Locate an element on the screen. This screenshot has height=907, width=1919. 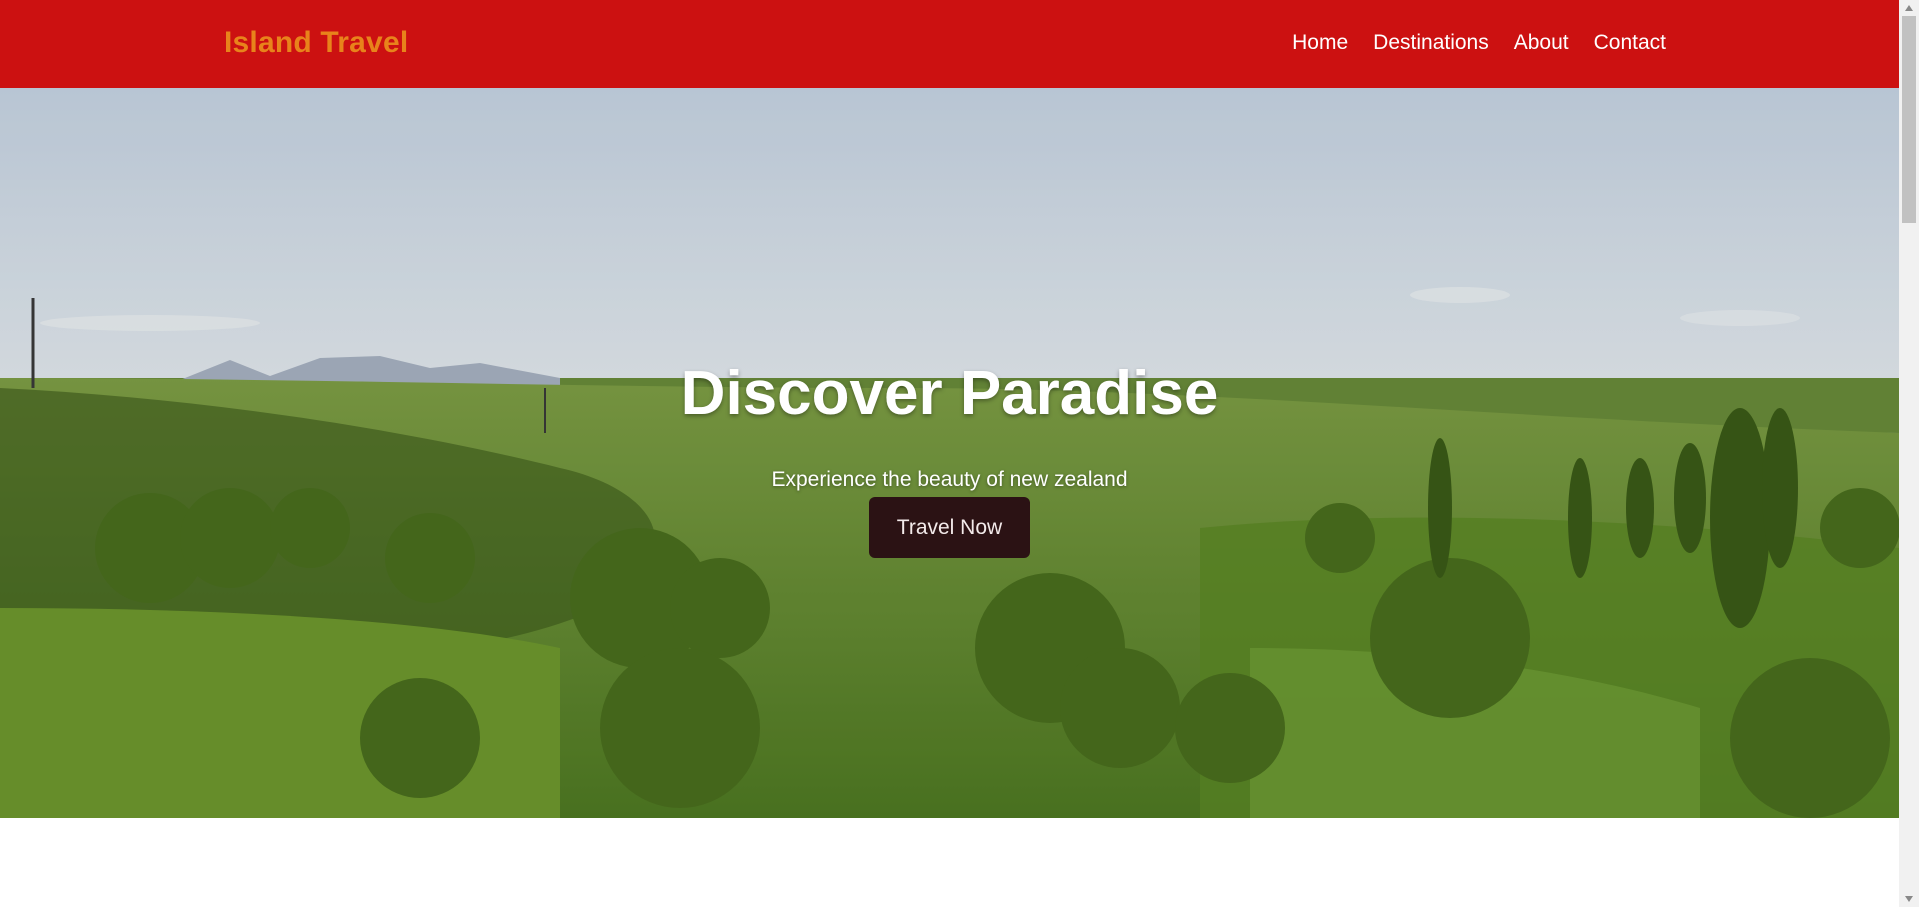
main-nav: Home Destinations About Contact is located at coordinates (1479, 43).